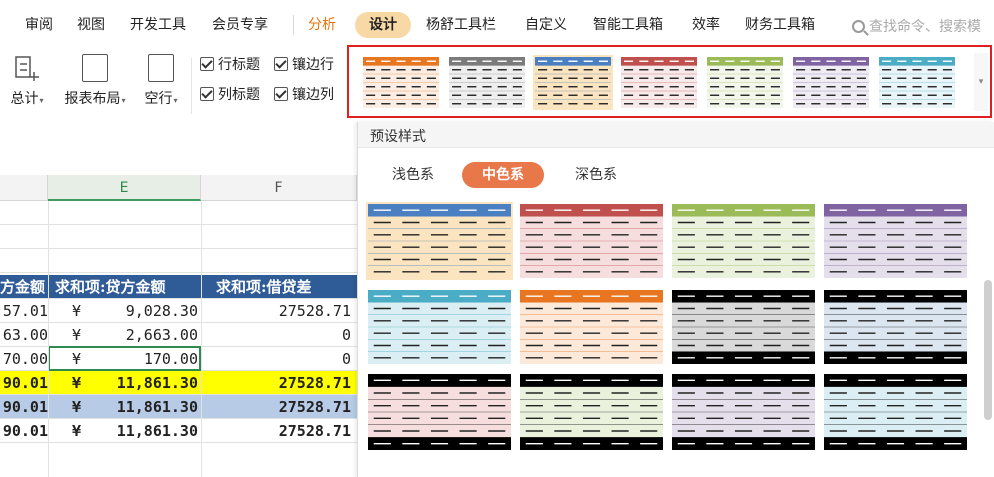 Image resolution: width=994 pixels, height=477 pixels. Describe the element at coordinates (92, 99) in the screenshot. I see `report-layout-label: 报表布局` at that location.